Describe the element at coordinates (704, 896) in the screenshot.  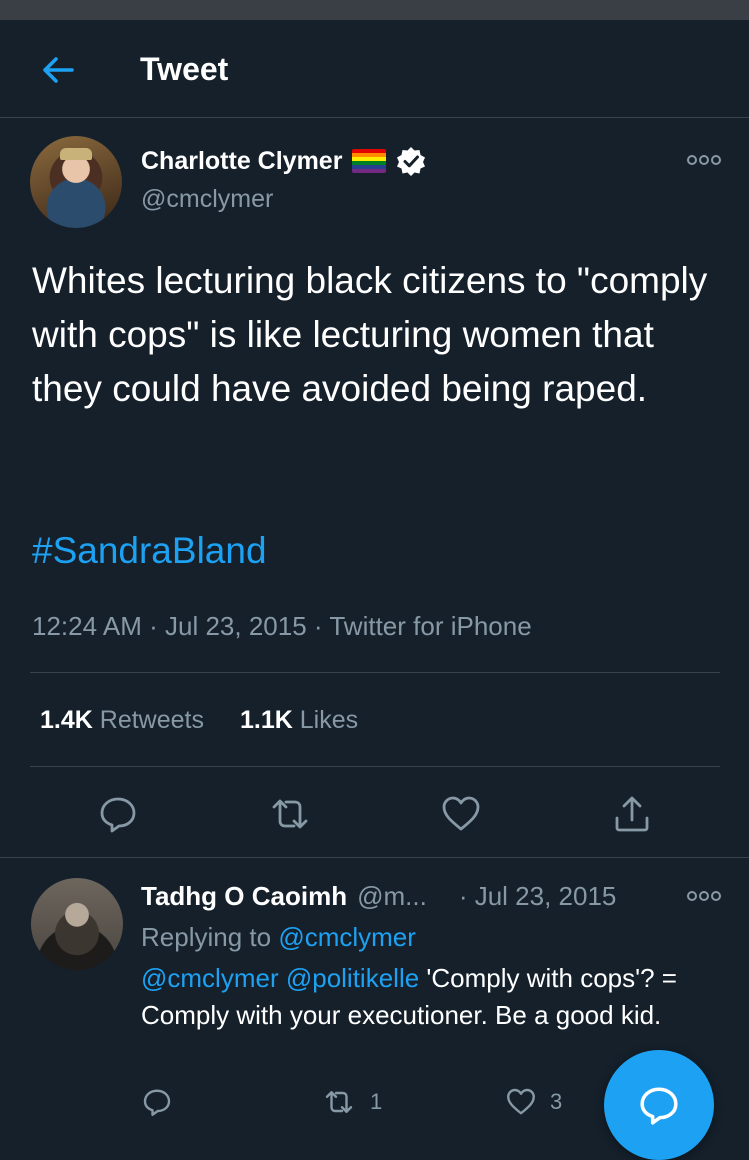
I see `reply-more-options-icon` at that location.